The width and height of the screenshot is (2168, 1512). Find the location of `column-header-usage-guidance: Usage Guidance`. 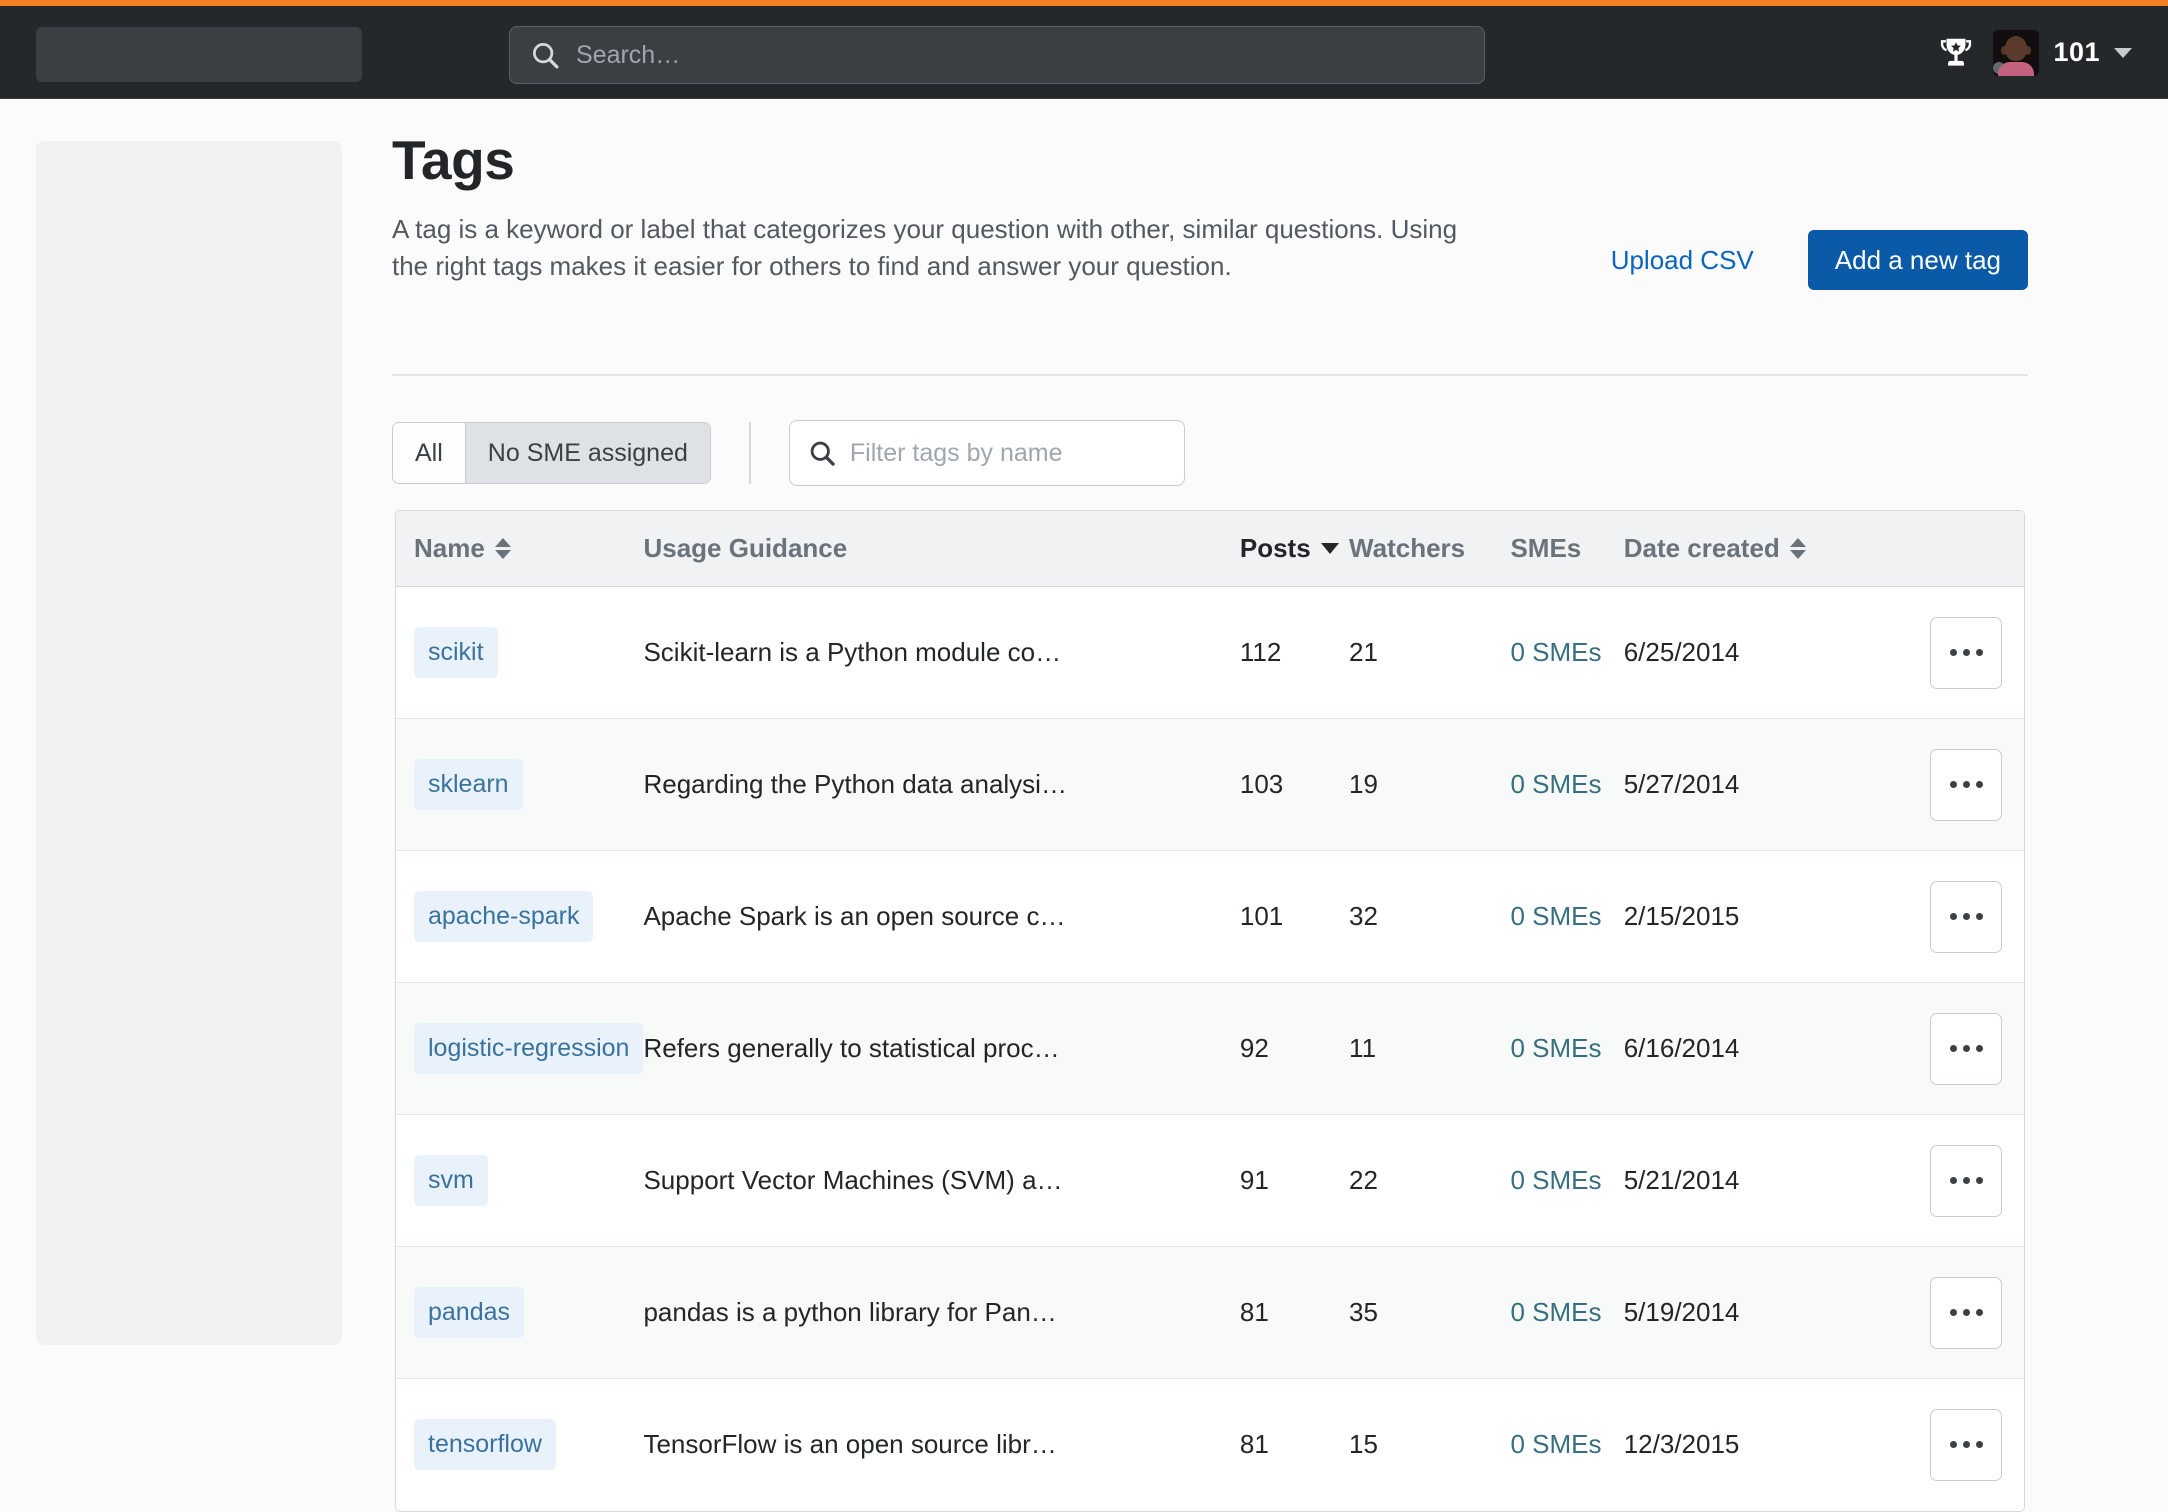

column-header-usage-guidance: Usage Guidance is located at coordinates (941, 549).